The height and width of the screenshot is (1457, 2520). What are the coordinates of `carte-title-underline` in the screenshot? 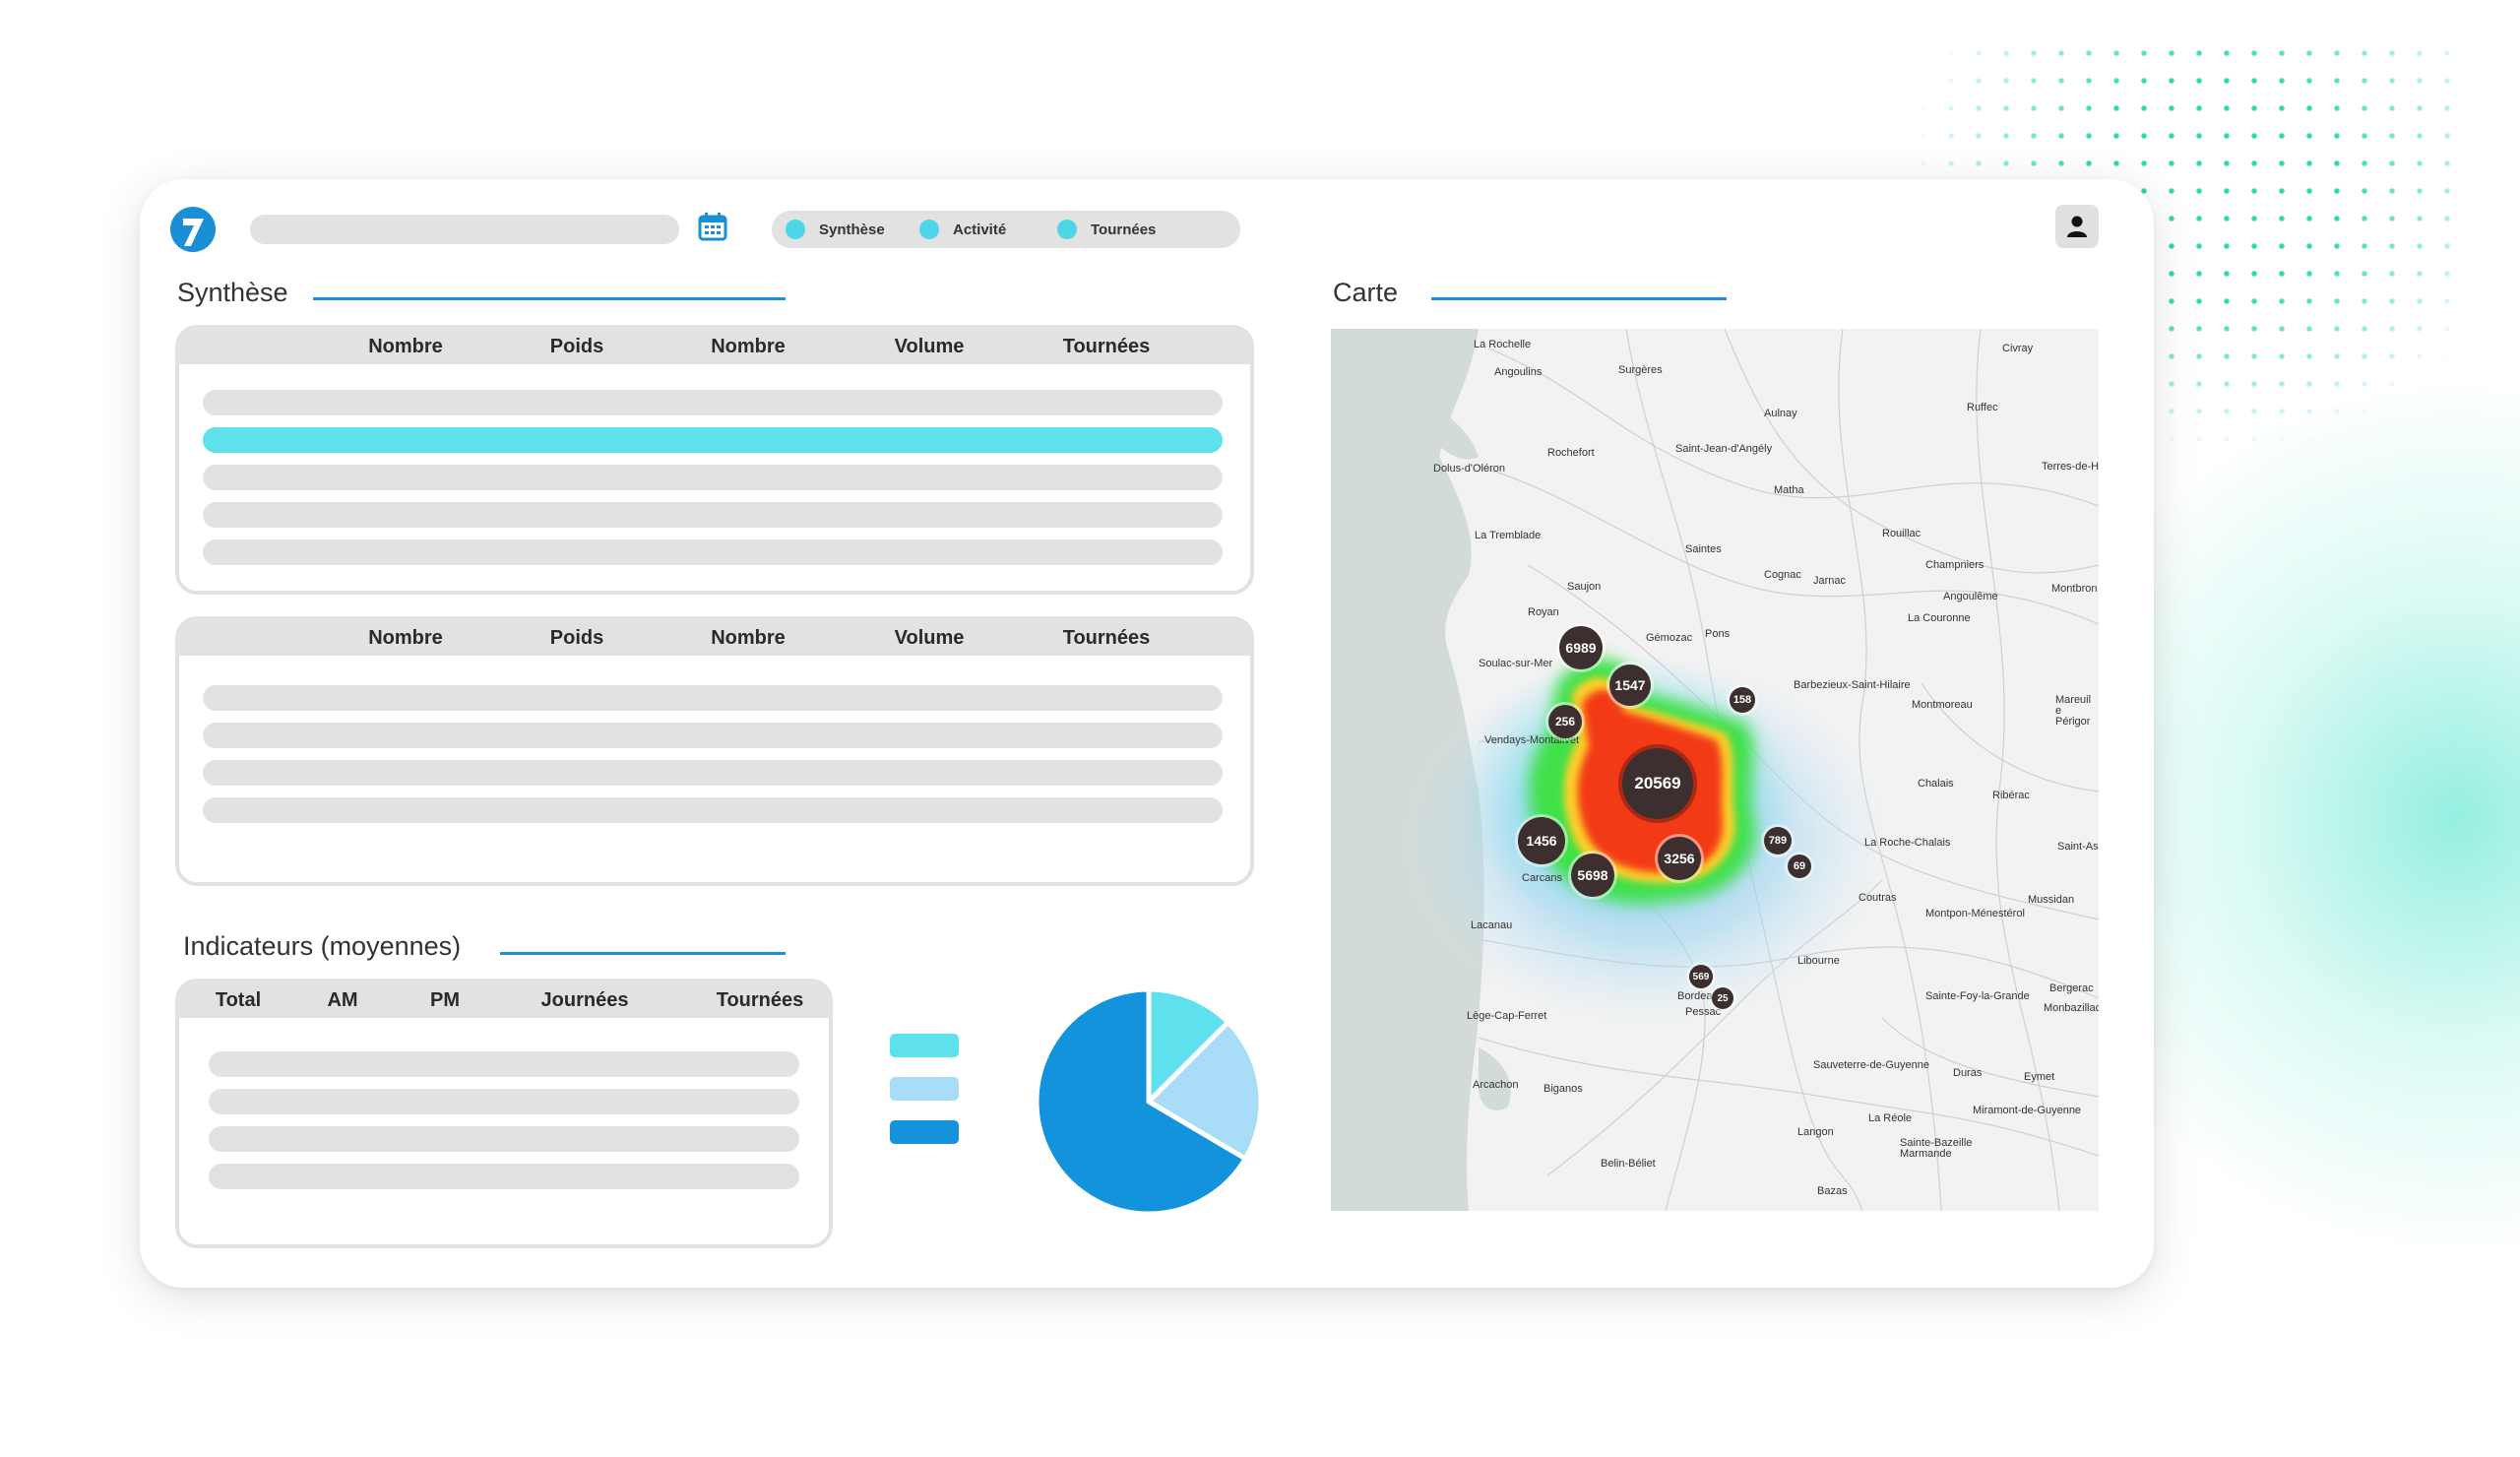 It's located at (1579, 298).